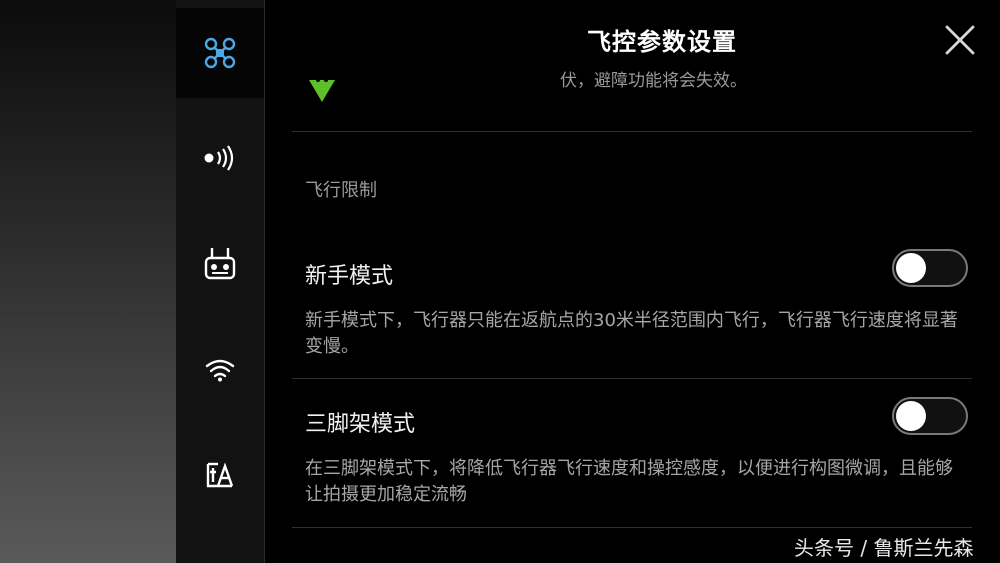  I want to click on text-sign-icon, so click(220, 475).